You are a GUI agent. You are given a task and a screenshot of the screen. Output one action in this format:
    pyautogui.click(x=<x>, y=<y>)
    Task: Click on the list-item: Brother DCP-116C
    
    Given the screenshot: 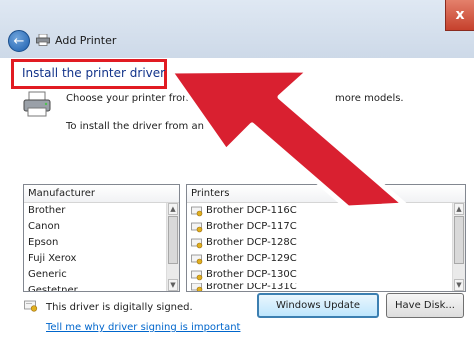 What is the action you would take?
    pyautogui.click(x=326, y=211)
    